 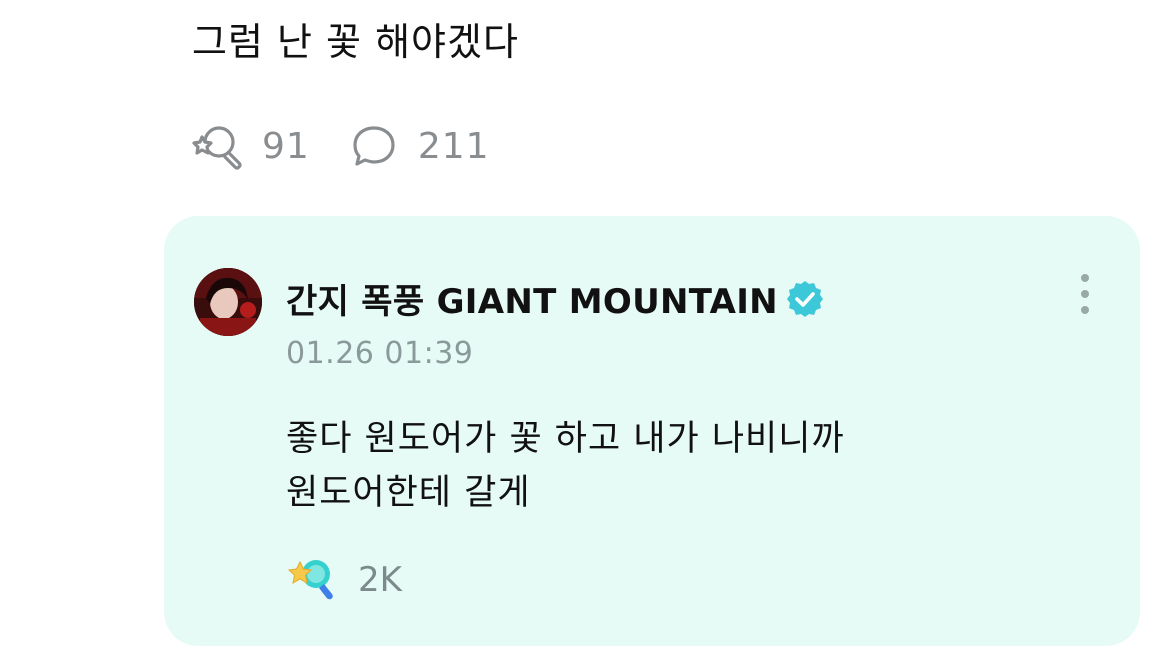 What do you see at coordinates (532, 298) in the screenshot?
I see `author-name: 간지 폭풍 GIANT MOUNTAIN` at bounding box center [532, 298].